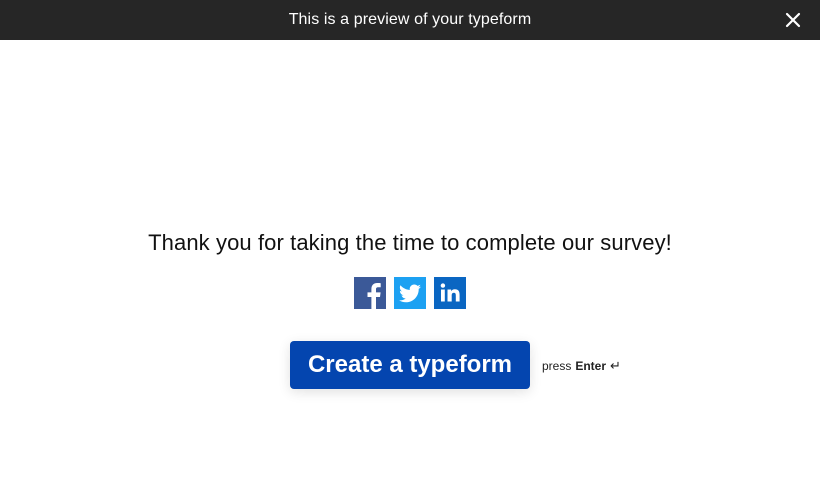  What do you see at coordinates (591, 366) in the screenshot?
I see `hint-enter-key: Enter` at bounding box center [591, 366].